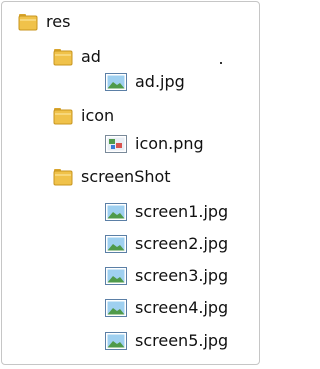 The height and width of the screenshot is (369, 320). I want to click on tree-item-screen3-jpg: screen3.jpg, so click(166, 276).